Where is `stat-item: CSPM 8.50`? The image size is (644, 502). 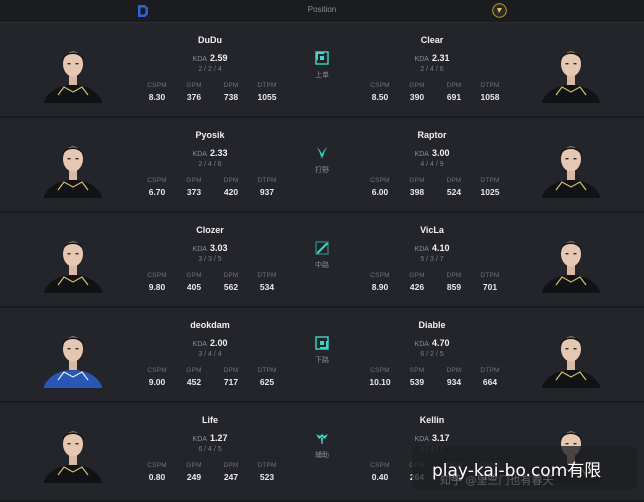 stat-item: CSPM 8.50 is located at coordinates (380, 92).